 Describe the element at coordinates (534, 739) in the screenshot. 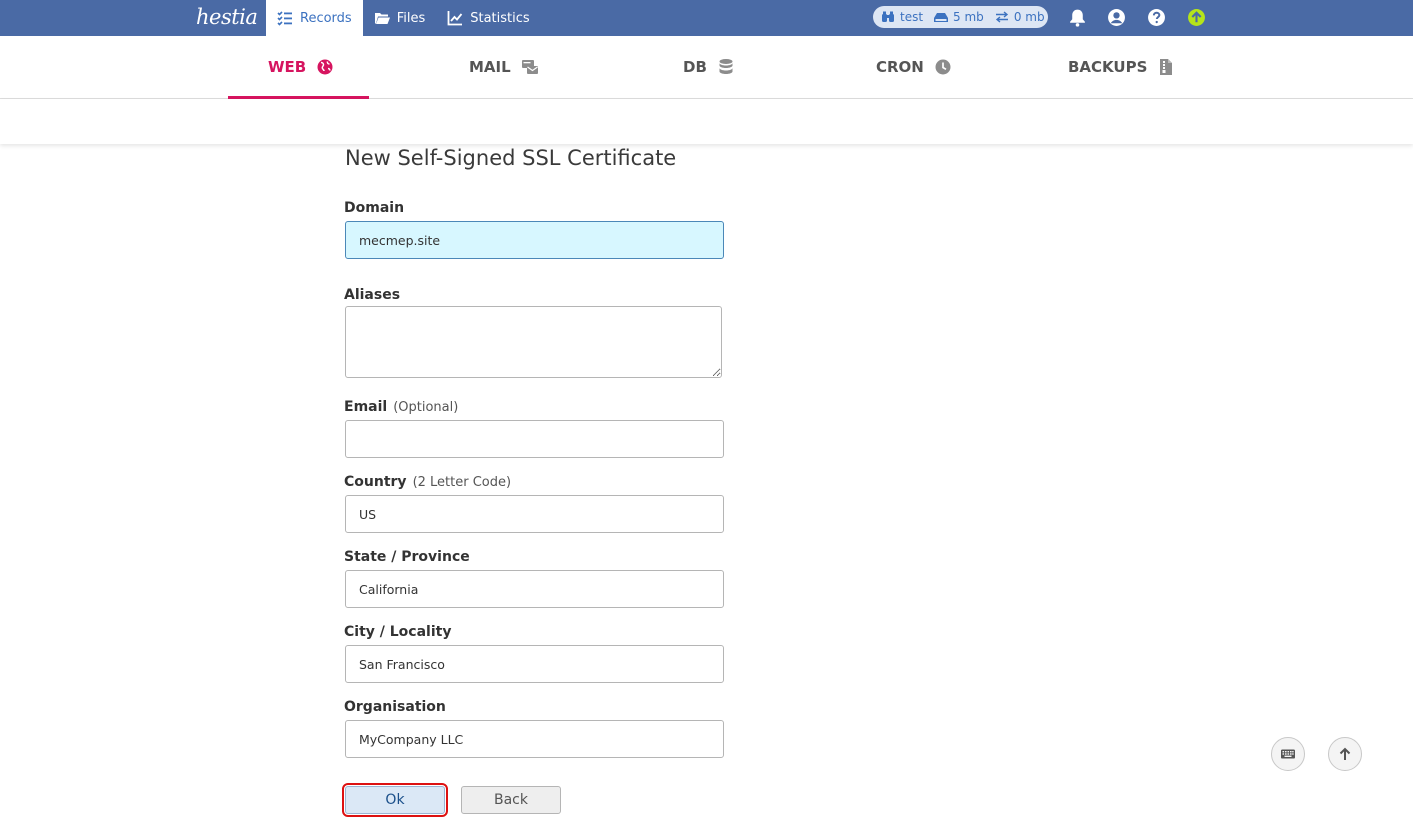

I see `organisation-input` at that location.